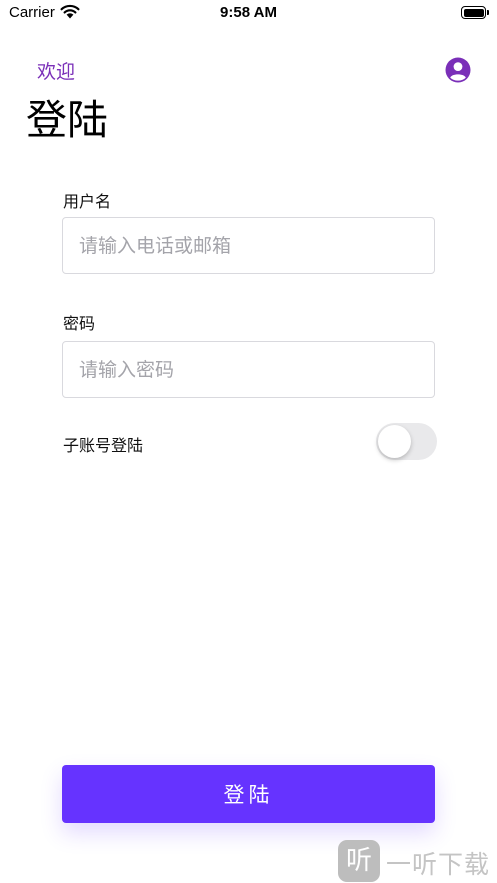 The width and height of the screenshot is (497, 883). I want to click on welcome-link: 欢迎, so click(56, 70).